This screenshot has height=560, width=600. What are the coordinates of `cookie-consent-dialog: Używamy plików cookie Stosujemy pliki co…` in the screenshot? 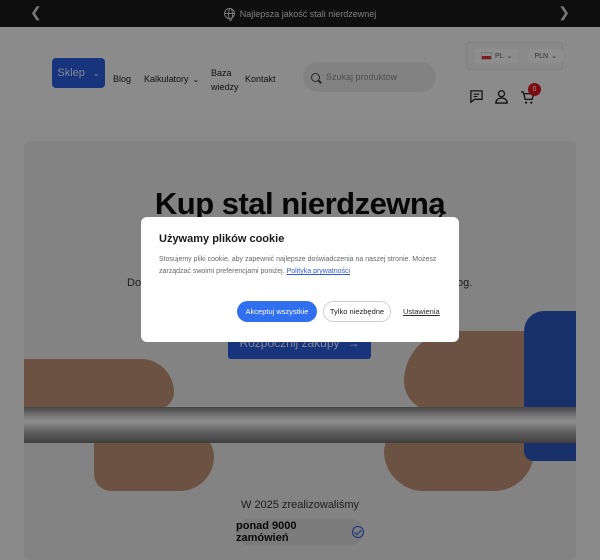 It's located at (300, 279).